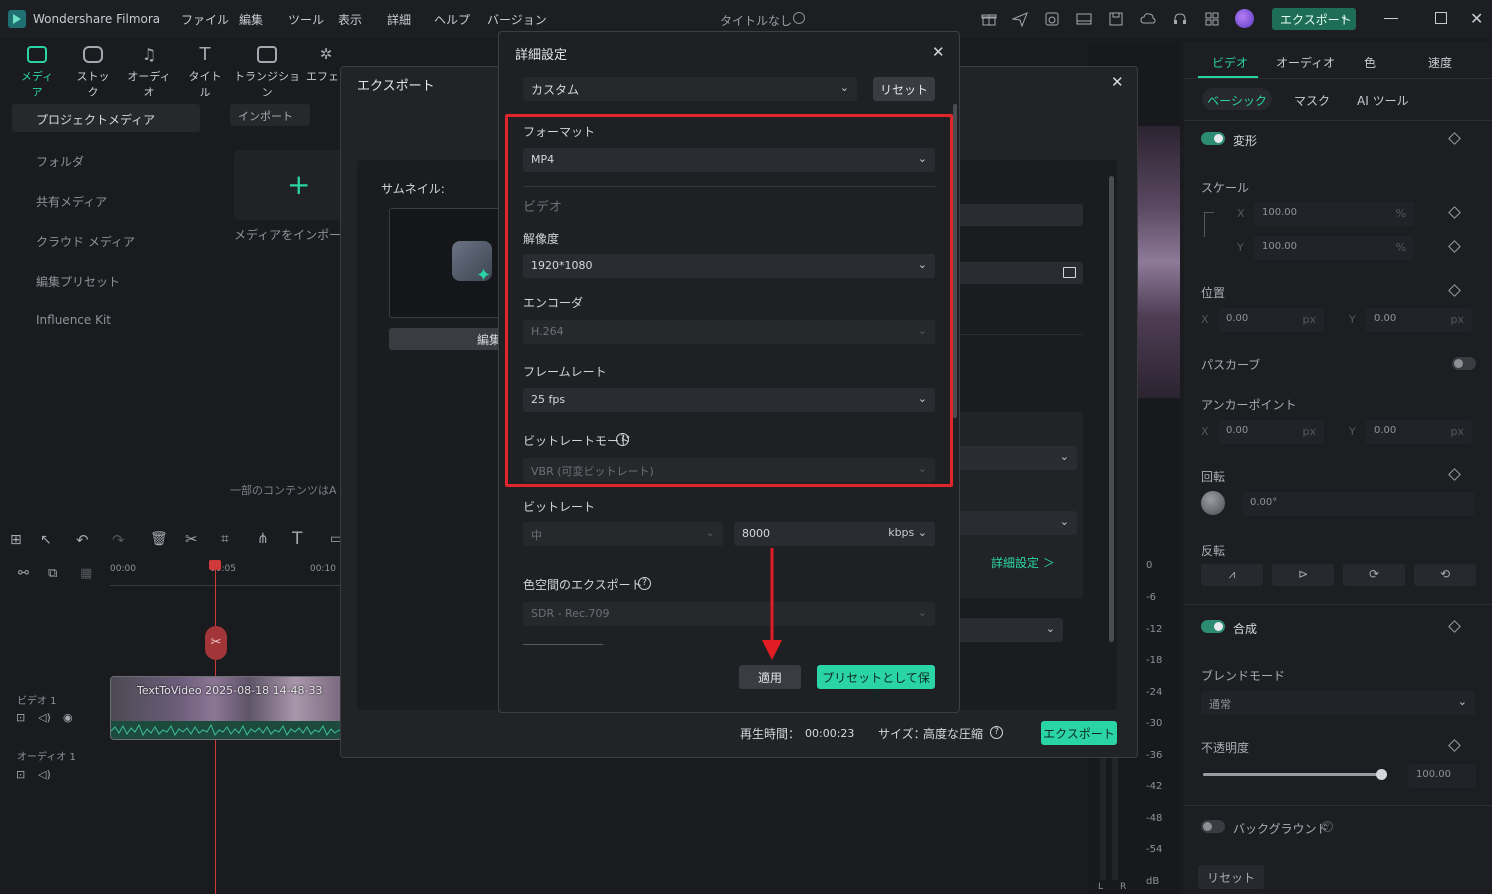 This screenshot has height=894, width=1492. I want to click on tab-color: 色, so click(1370, 62).